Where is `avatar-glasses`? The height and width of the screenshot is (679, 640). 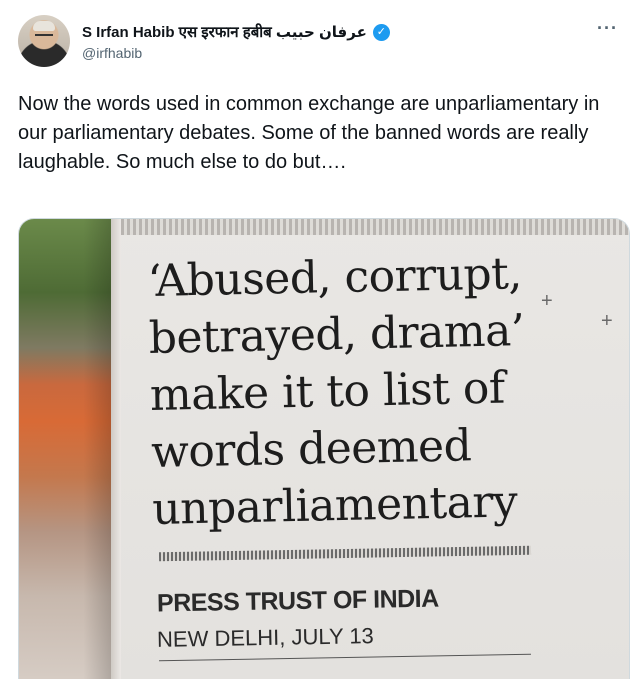 avatar-glasses is located at coordinates (44, 37).